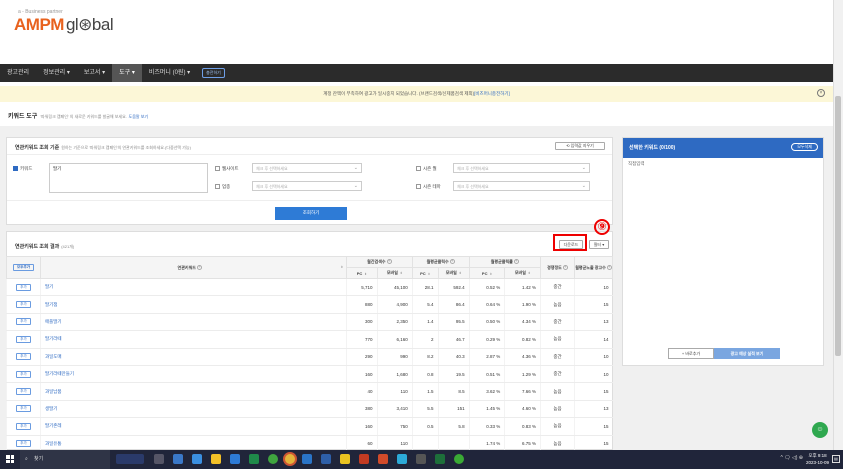 The image size is (843, 469). What do you see at coordinates (169, 73) in the screenshot?
I see `nav-bizmoney: 비즈머니 (0원) ▾` at bounding box center [169, 73].